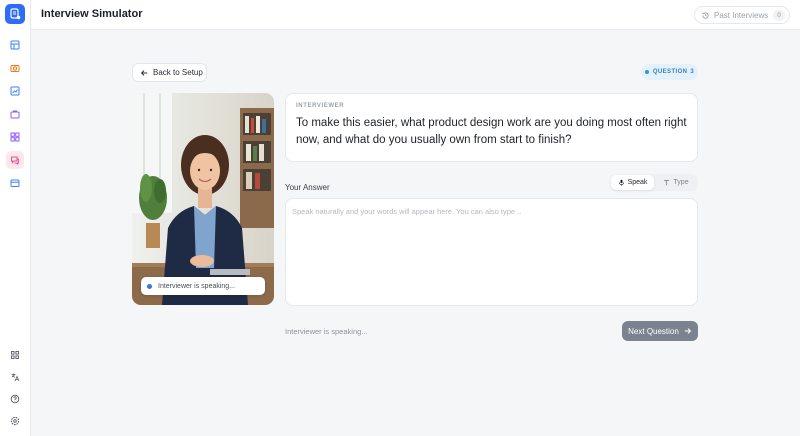 Image resolution: width=800 pixels, height=436 pixels. What do you see at coordinates (779, 15) in the screenshot?
I see `past-interviews-count-badge: 0` at bounding box center [779, 15].